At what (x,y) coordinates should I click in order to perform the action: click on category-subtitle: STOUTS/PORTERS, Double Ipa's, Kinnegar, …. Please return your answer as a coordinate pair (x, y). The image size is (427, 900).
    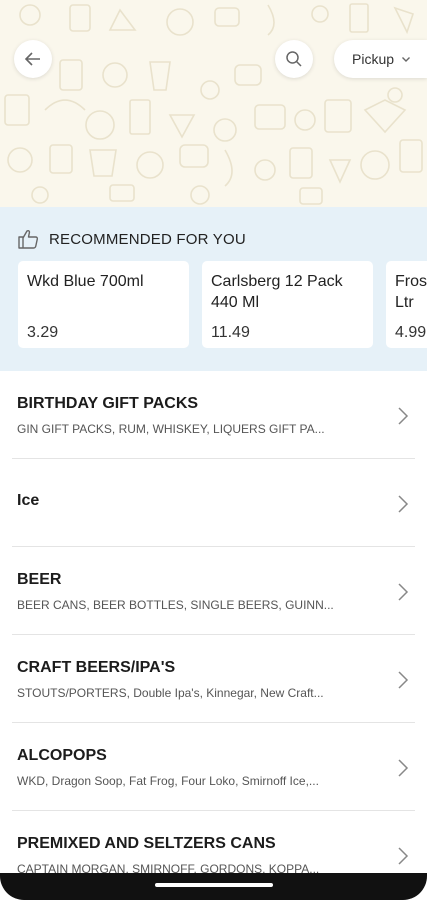
    Looking at the image, I should click on (170, 693).